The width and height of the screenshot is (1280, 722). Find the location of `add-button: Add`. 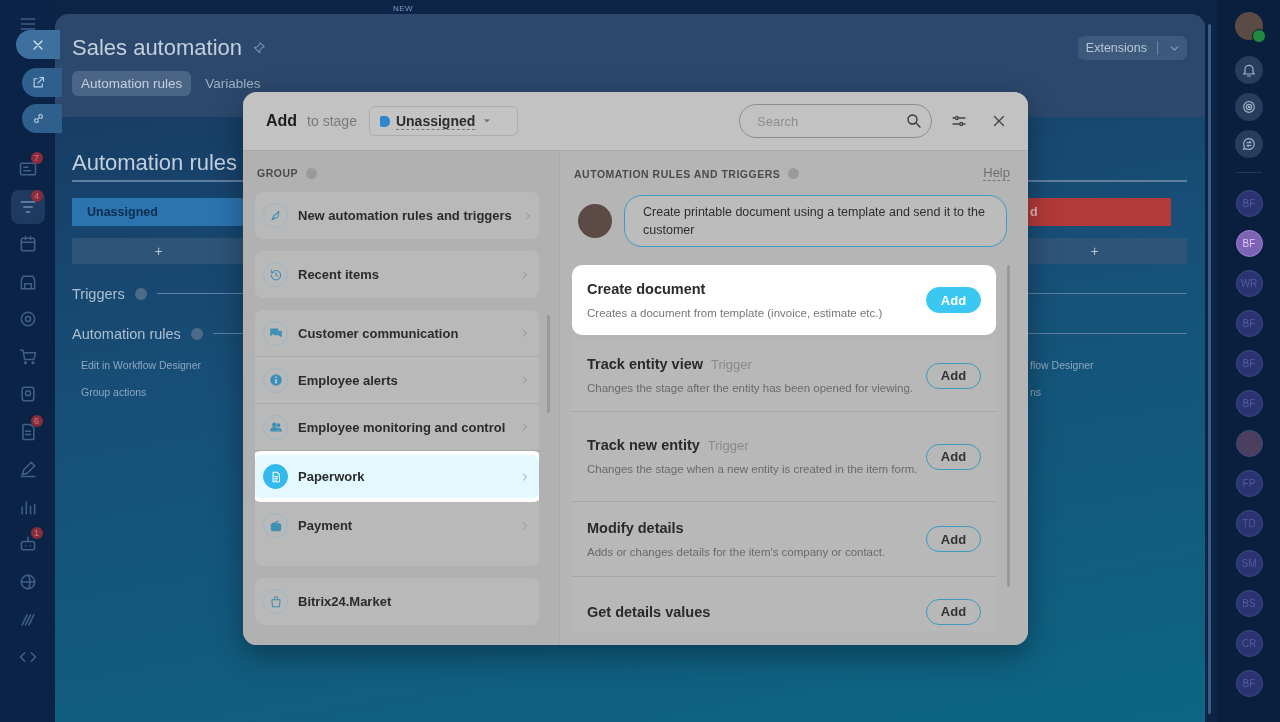

add-button: Add is located at coordinates (953, 300).